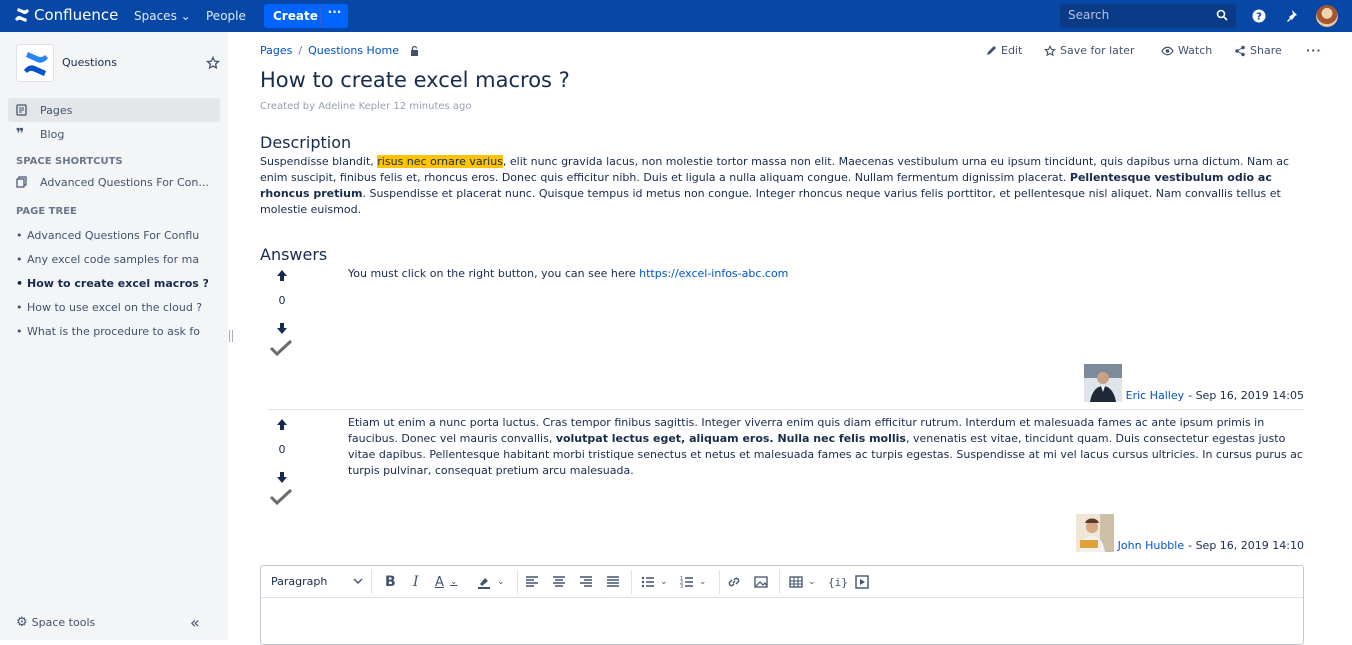 This screenshot has width=1352, height=645. I want to click on page-tree-item: • What is the procedure to ask fo, so click(112, 331).